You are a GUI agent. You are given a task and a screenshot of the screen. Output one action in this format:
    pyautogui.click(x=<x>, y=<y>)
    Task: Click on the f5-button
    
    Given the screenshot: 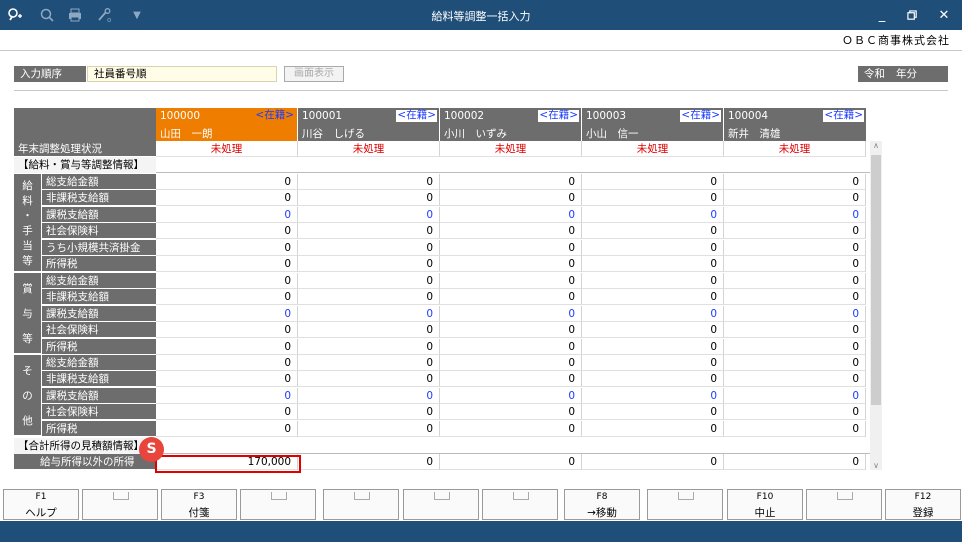 What is the action you would take?
    pyautogui.click(x=361, y=504)
    